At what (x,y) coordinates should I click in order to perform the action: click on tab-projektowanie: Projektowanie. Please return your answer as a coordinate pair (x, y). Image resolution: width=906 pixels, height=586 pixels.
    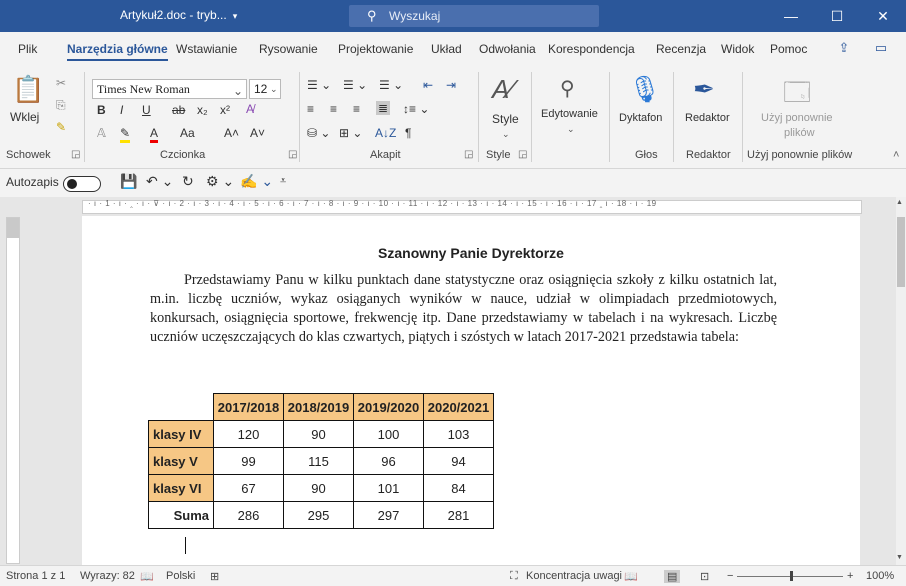
    Looking at the image, I should click on (375, 49).